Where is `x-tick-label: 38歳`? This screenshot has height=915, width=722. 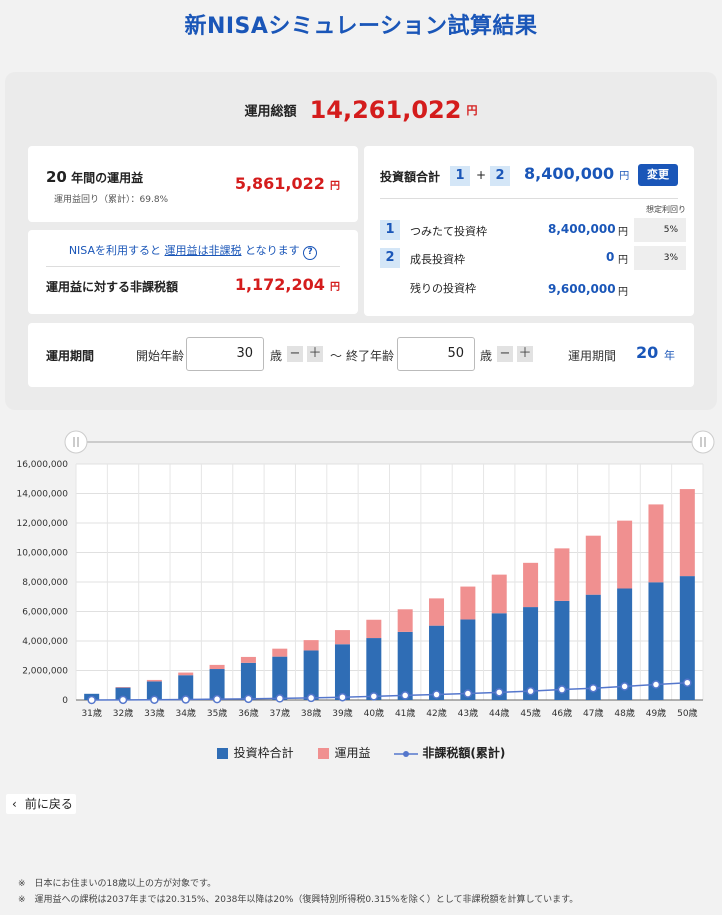
x-tick-label: 38歳 is located at coordinates (311, 713).